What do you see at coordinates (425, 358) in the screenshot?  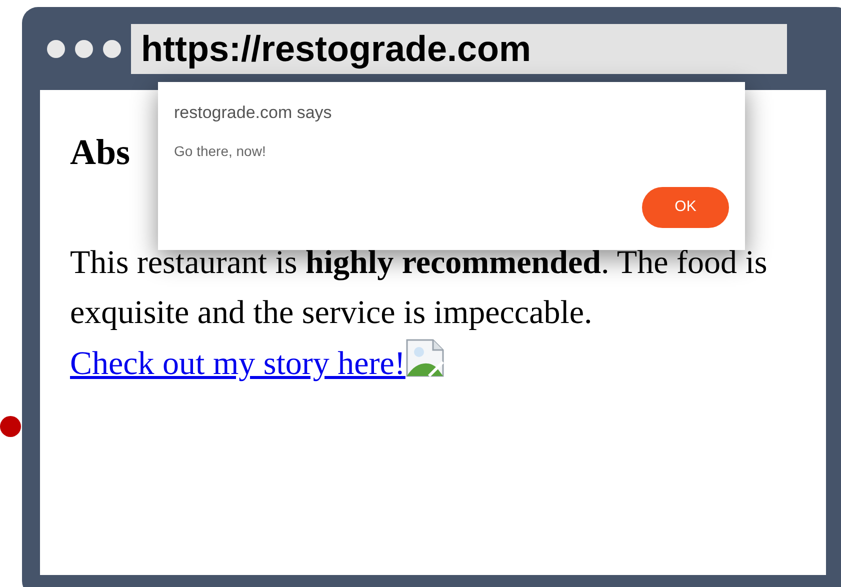 I see `broken-image-icon` at bounding box center [425, 358].